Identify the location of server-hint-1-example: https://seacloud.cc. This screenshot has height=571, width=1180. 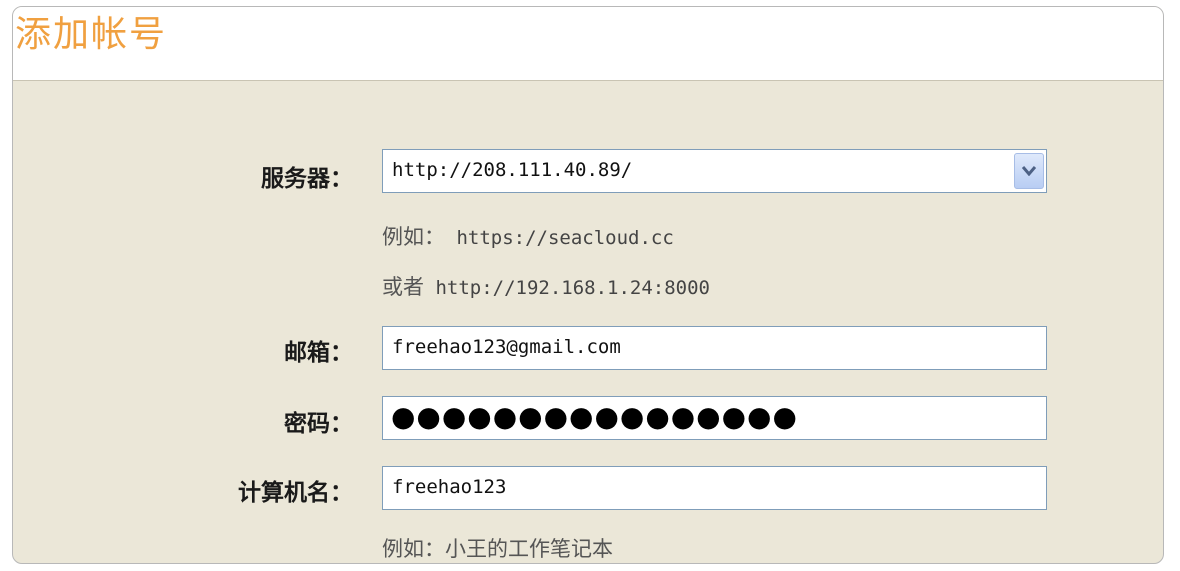
(559, 238).